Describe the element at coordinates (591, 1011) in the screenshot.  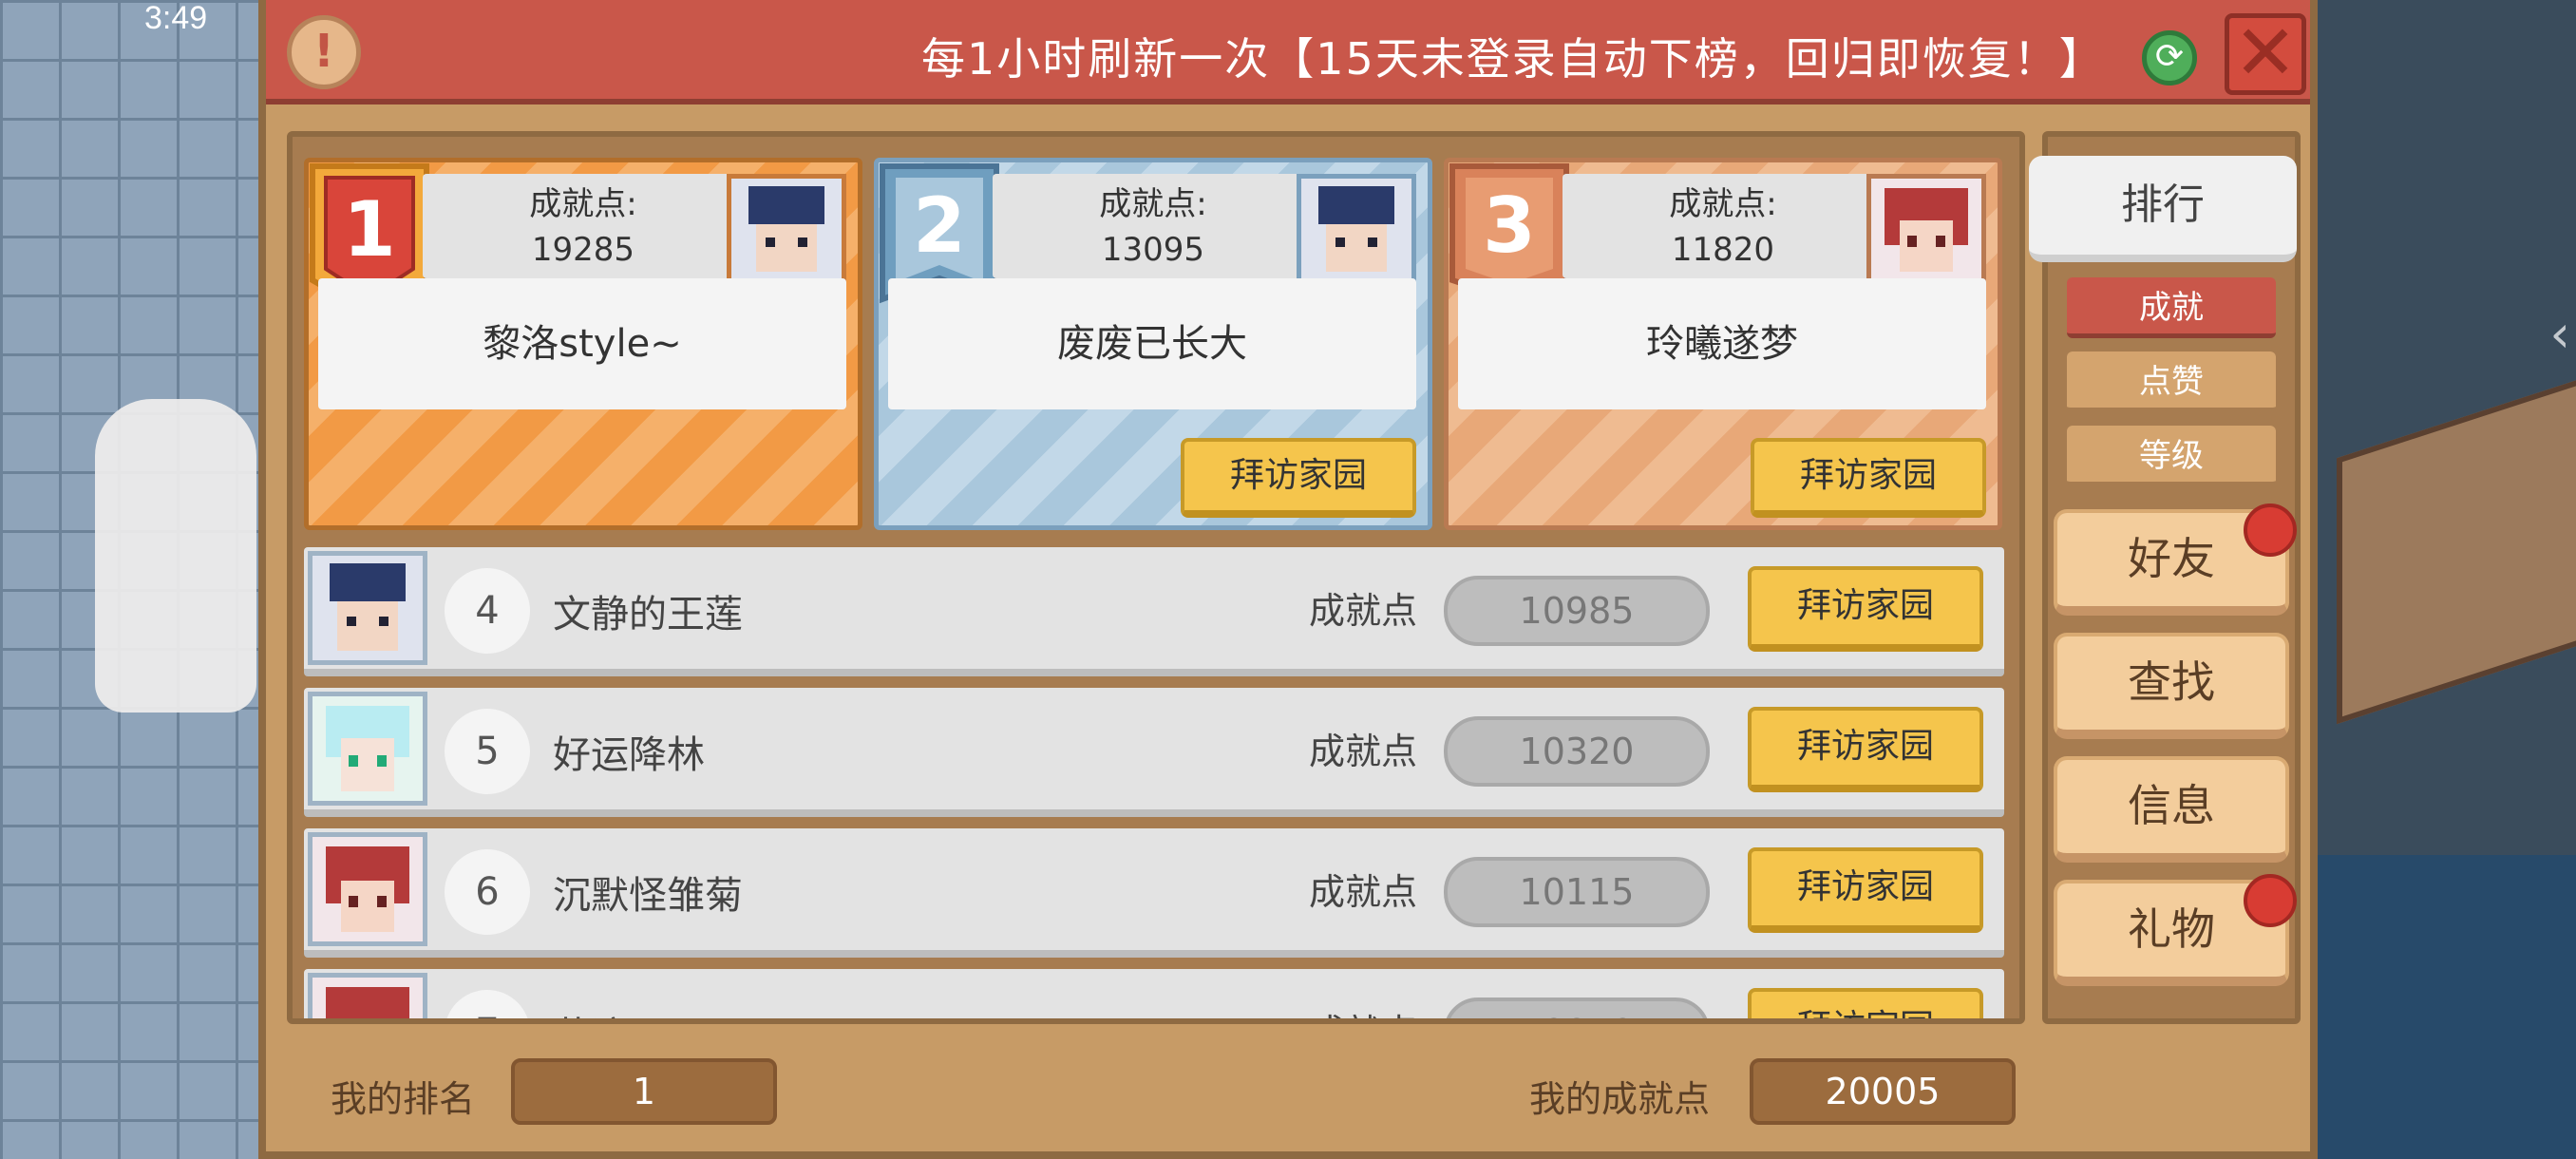
I see `player-name: 花凉` at that location.